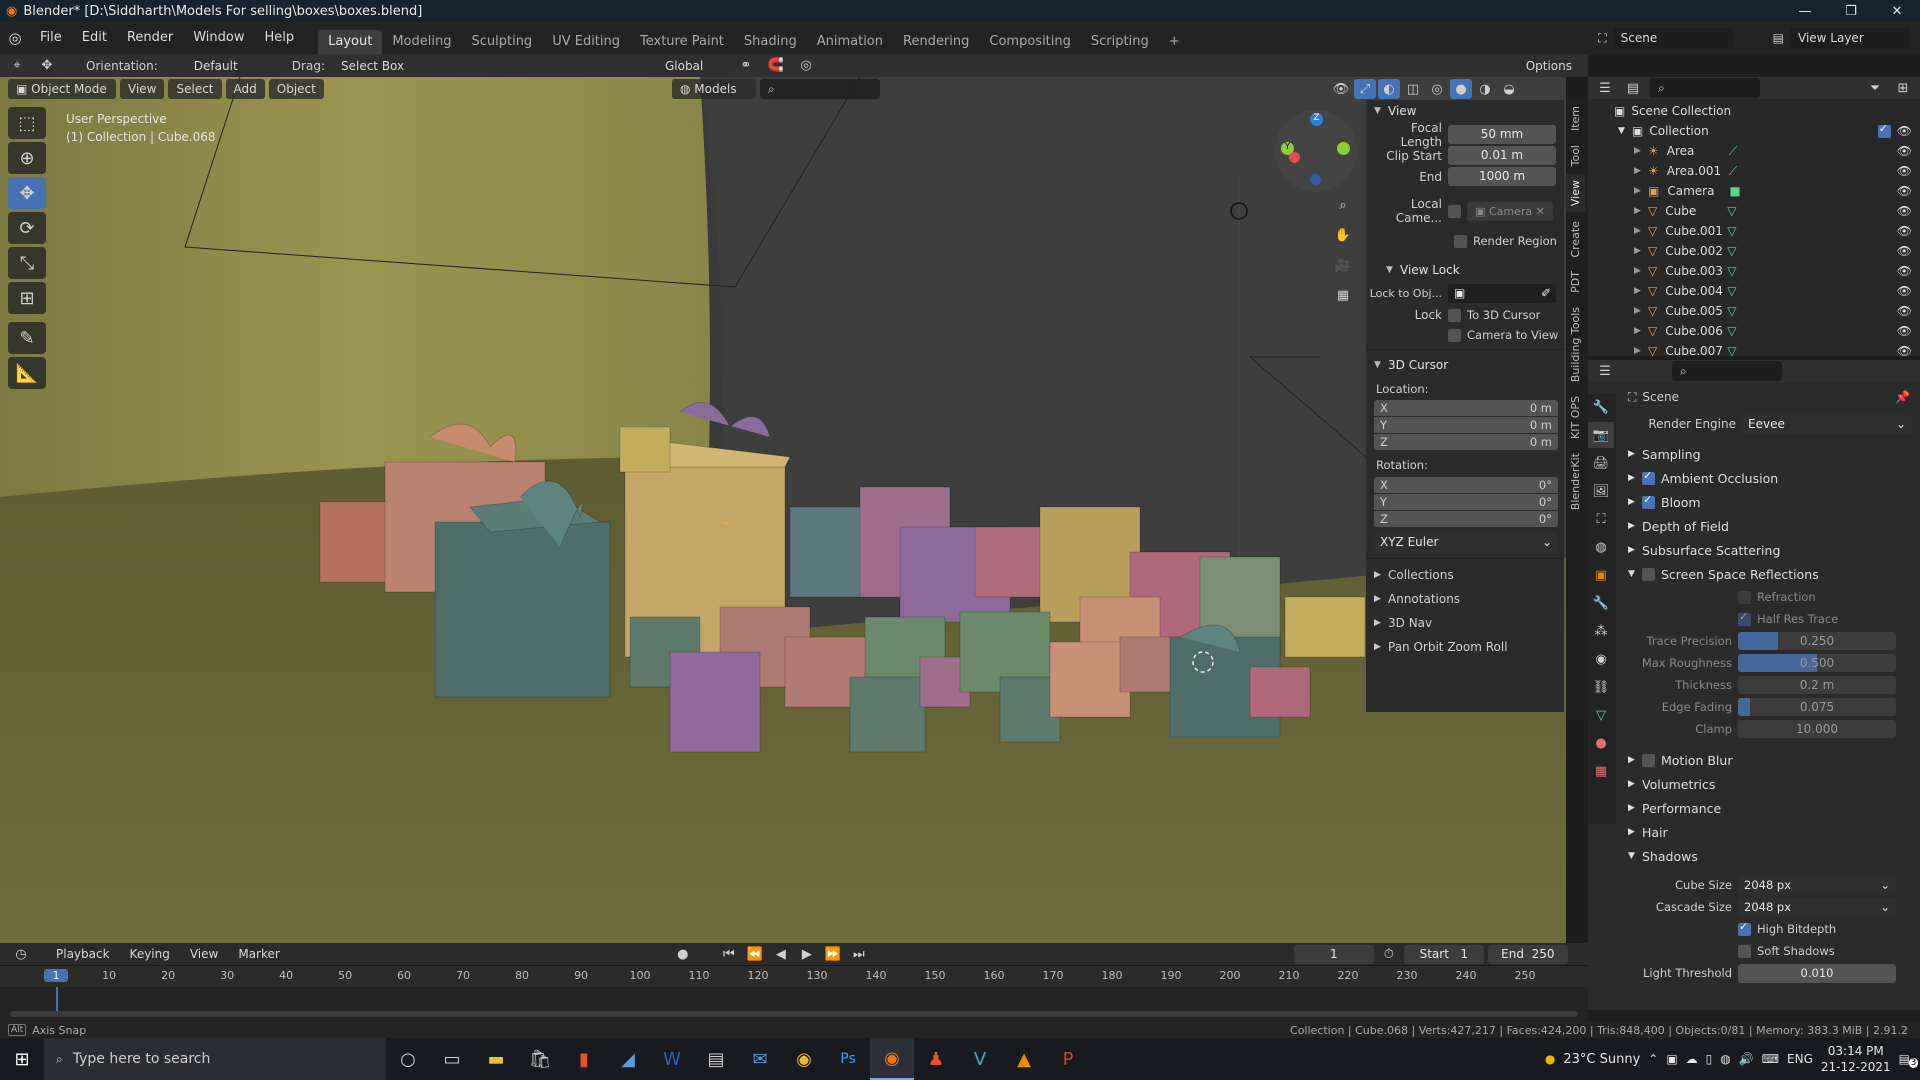 This screenshot has height=1080, width=1920. I want to click on outliner-item: ▶ ▽ Cube.005 ▽ 👁, so click(1754, 311).